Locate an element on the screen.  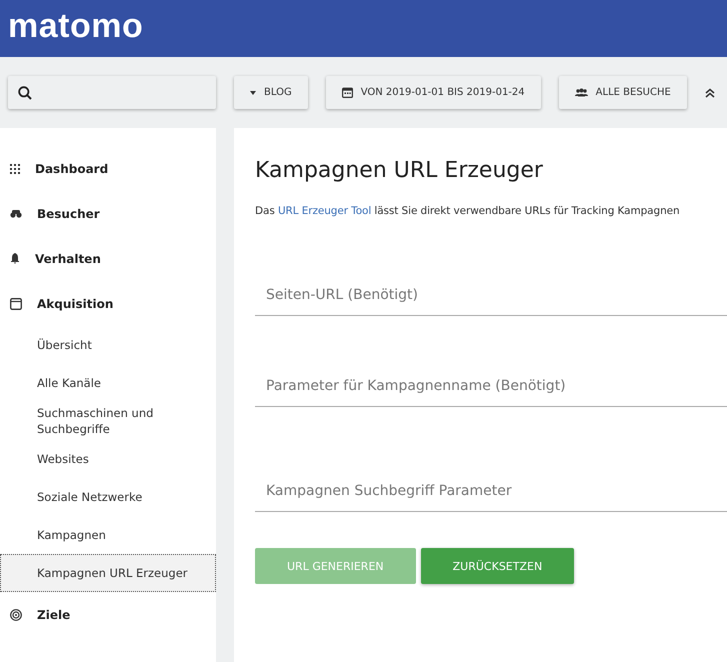
target-icon is located at coordinates (16, 614).